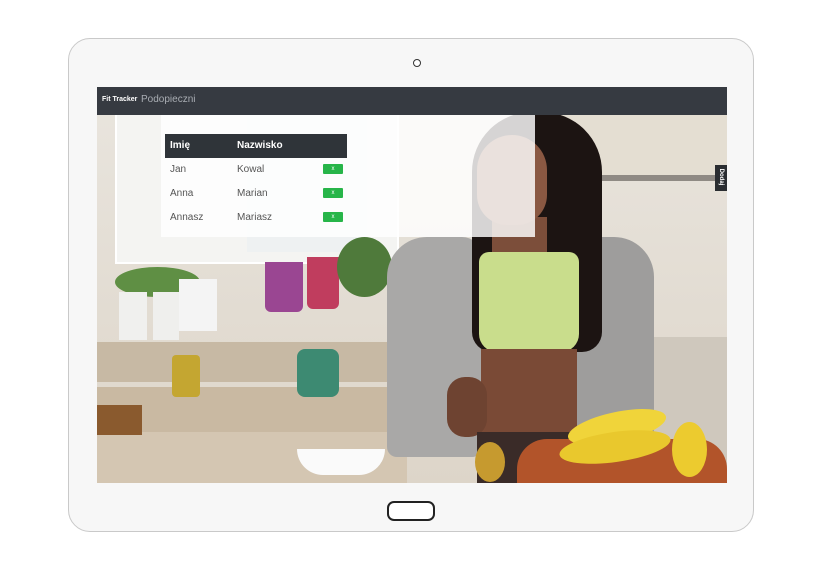  I want to click on table-row: Jan Kowal x, so click(256, 170).